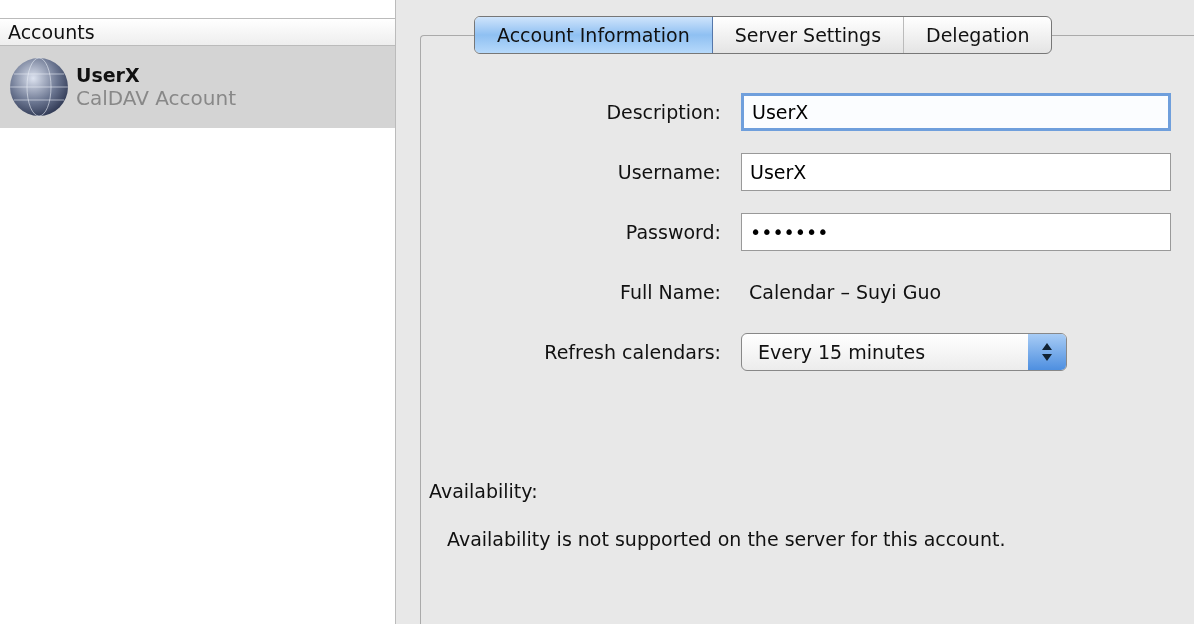  I want to click on globe-icon, so click(39, 87).